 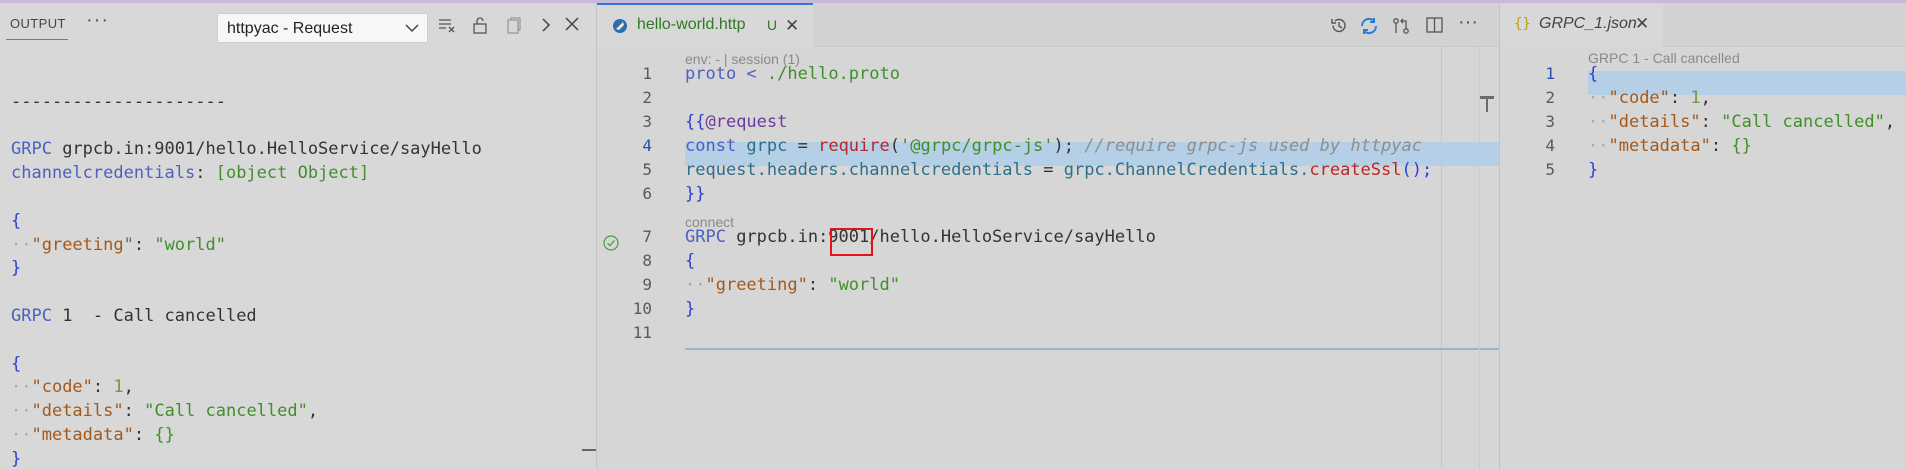 I want to click on copy-icon, so click(x=513, y=25).